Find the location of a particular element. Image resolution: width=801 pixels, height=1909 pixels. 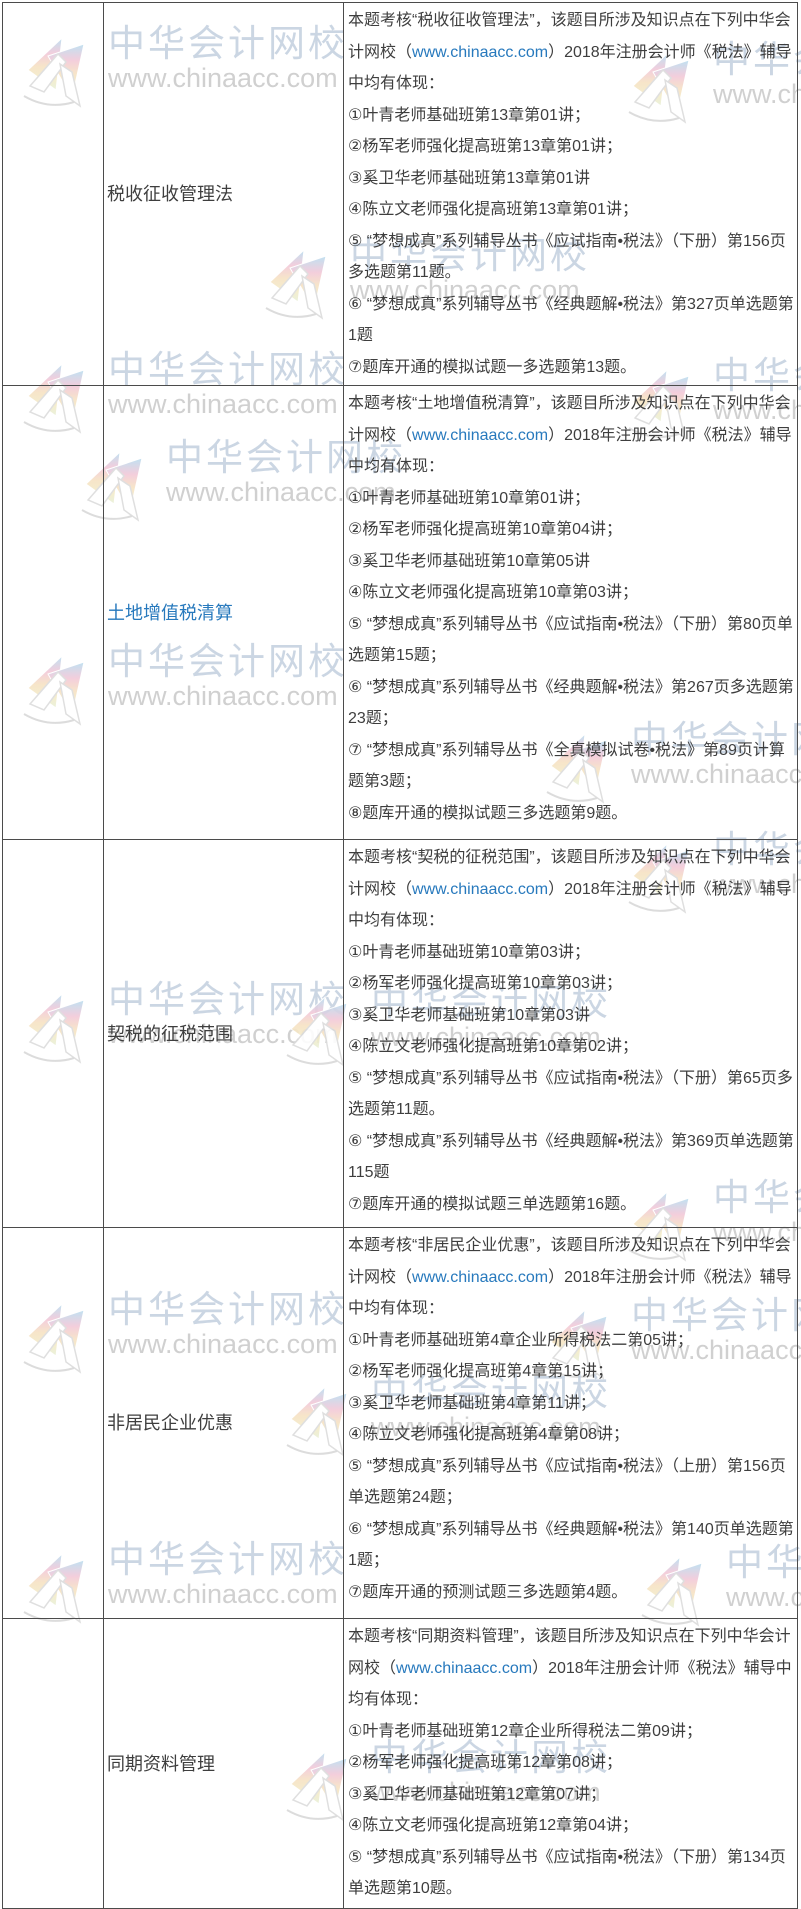

topic-label: 契税的征税范围 is located at coordinates (170, 1033).